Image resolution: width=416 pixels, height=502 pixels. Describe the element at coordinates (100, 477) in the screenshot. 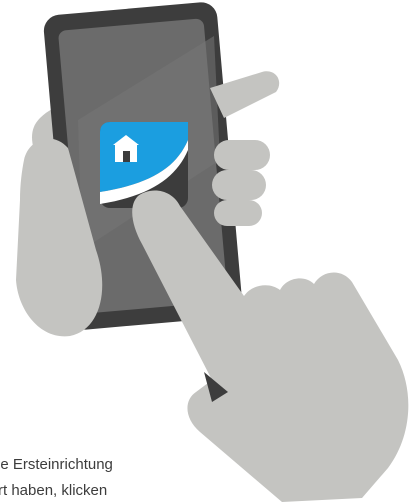

I see `instruction-text: ie Ersteinrichtung rt haben, klicken` at that location.